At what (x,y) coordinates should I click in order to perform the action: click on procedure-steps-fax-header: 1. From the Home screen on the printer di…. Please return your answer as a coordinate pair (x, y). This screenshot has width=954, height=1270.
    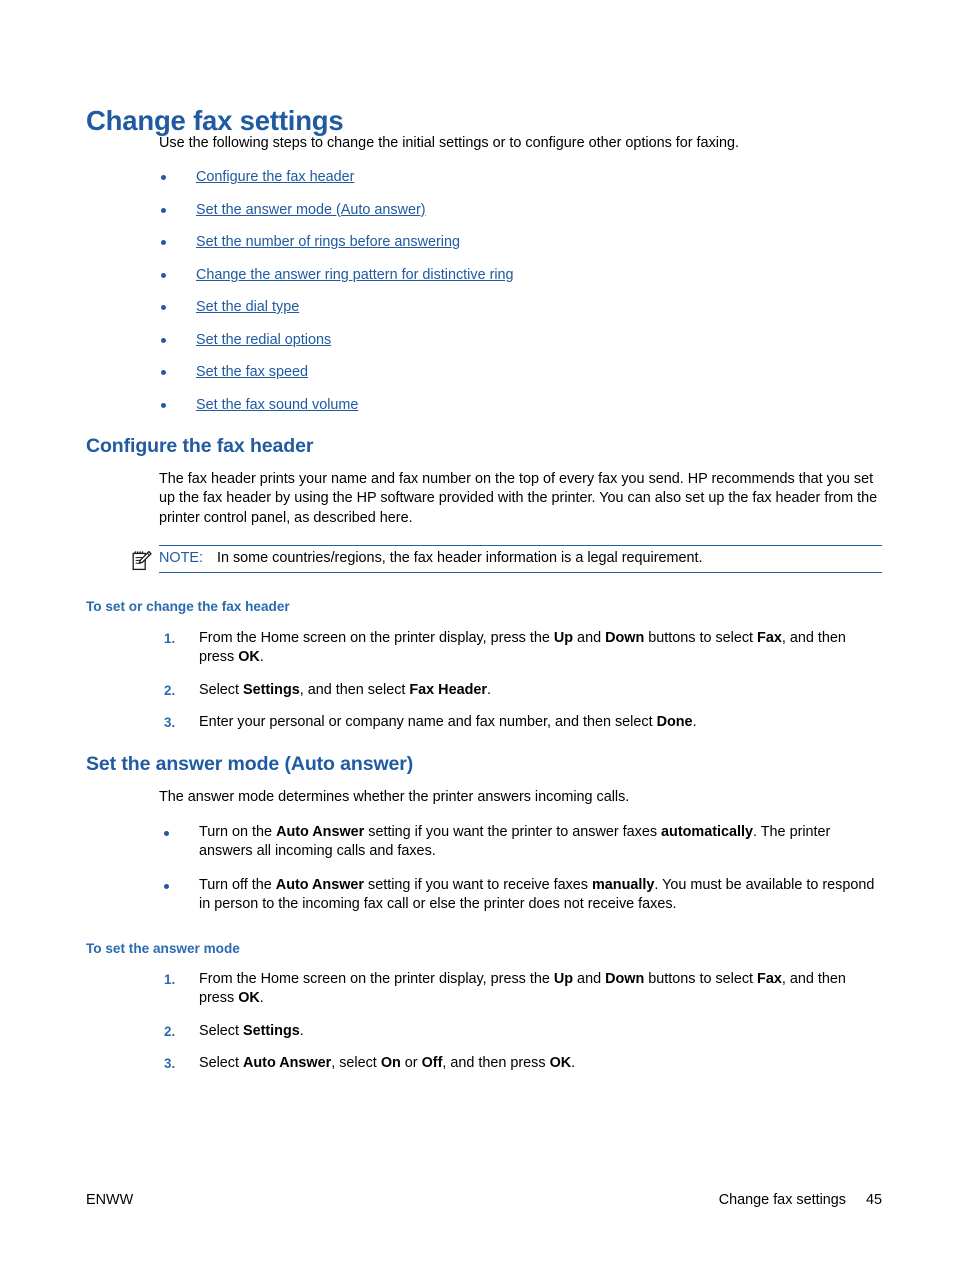
    Looking at the image, I should click on (484, 681).